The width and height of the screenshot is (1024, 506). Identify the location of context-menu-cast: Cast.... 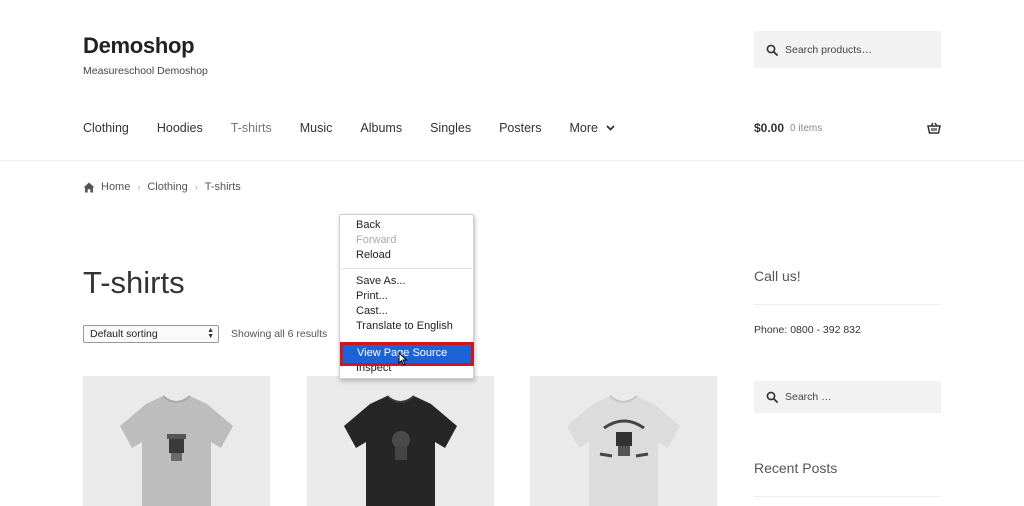
(372, 311).